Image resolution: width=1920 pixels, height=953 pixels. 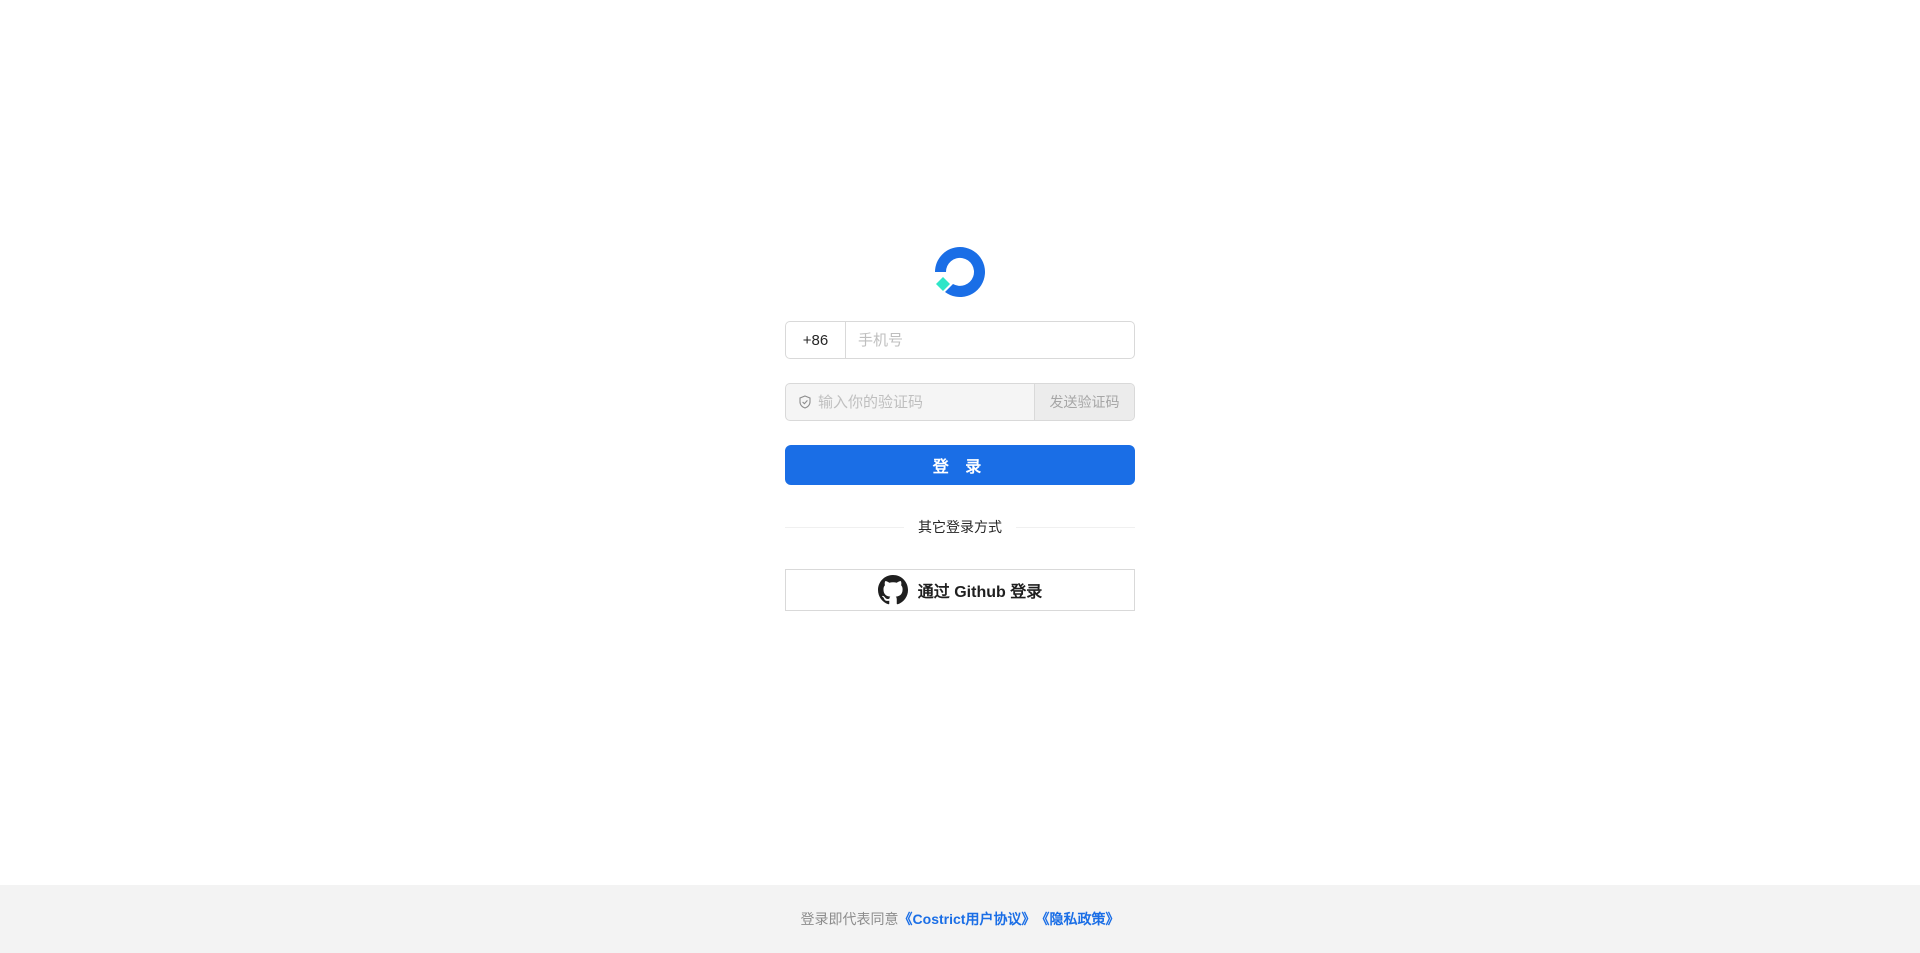 What do you see at coordinates (960, 272) in the screenshot?
I see `app-logo` at bounding box center [960, 272].